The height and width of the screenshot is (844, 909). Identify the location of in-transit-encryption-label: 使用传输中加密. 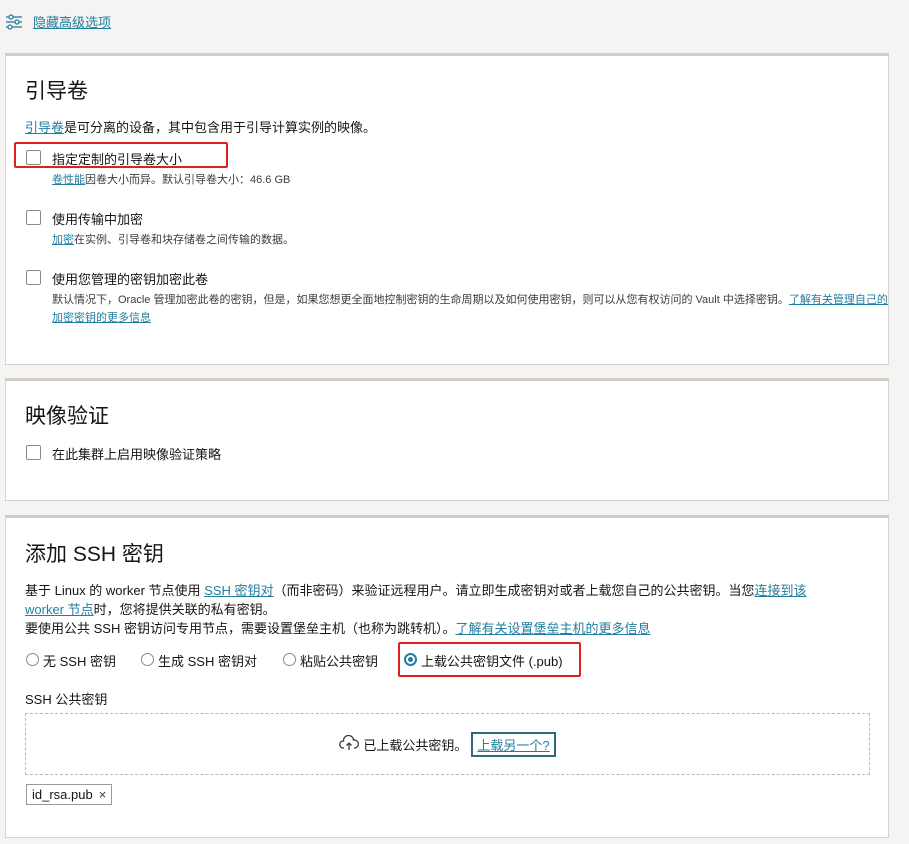
(98, 219).